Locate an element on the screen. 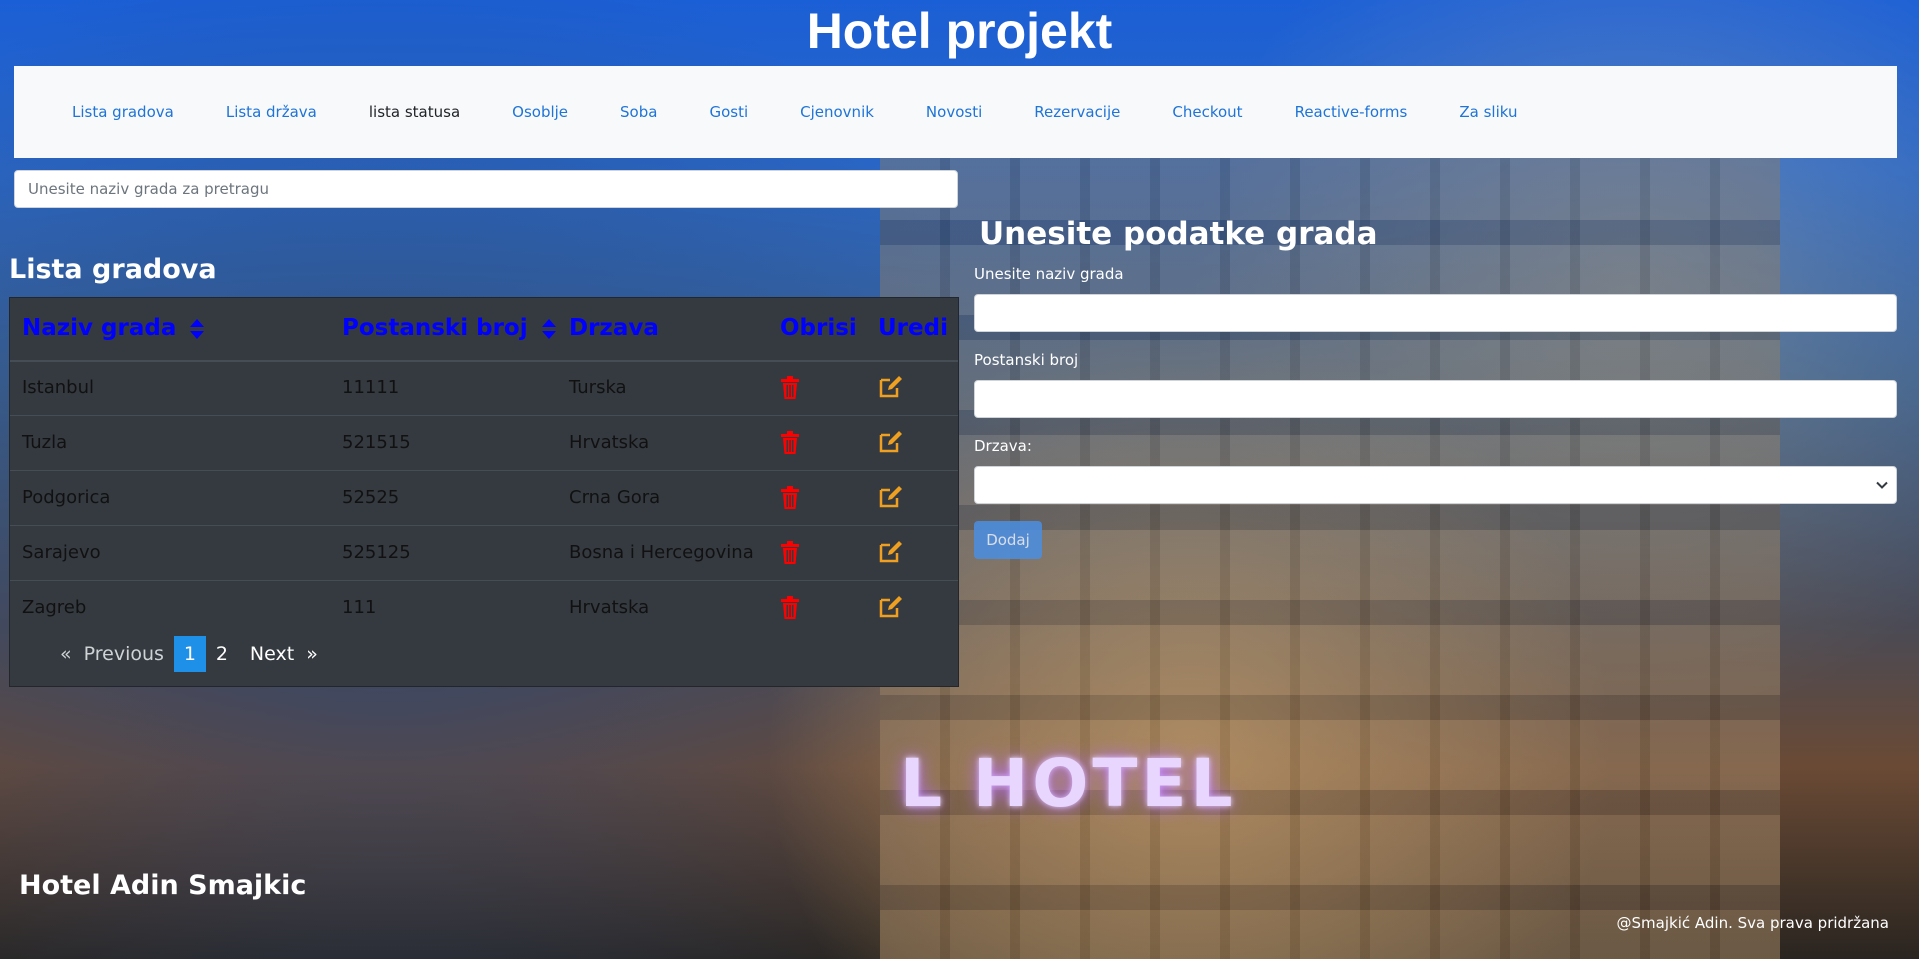 The height and width of the screenshot is (959, 1919). cell-country: Crna Gora is located at coordinates (615, 497).